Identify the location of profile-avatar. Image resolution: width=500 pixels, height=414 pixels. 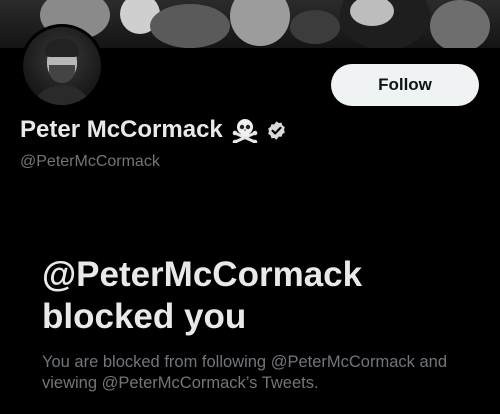
(62, 66).